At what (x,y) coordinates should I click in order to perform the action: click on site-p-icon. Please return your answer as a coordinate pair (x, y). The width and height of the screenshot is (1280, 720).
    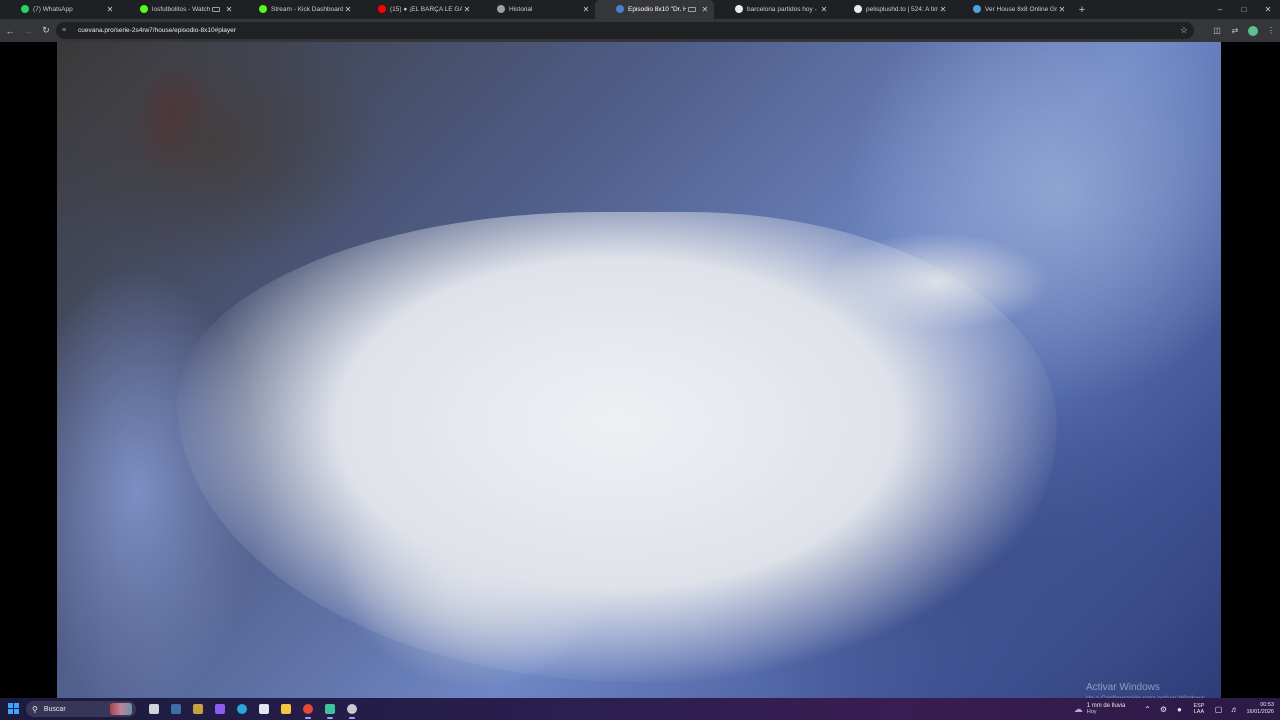
    Looking at the image, I should click on (858, 9).